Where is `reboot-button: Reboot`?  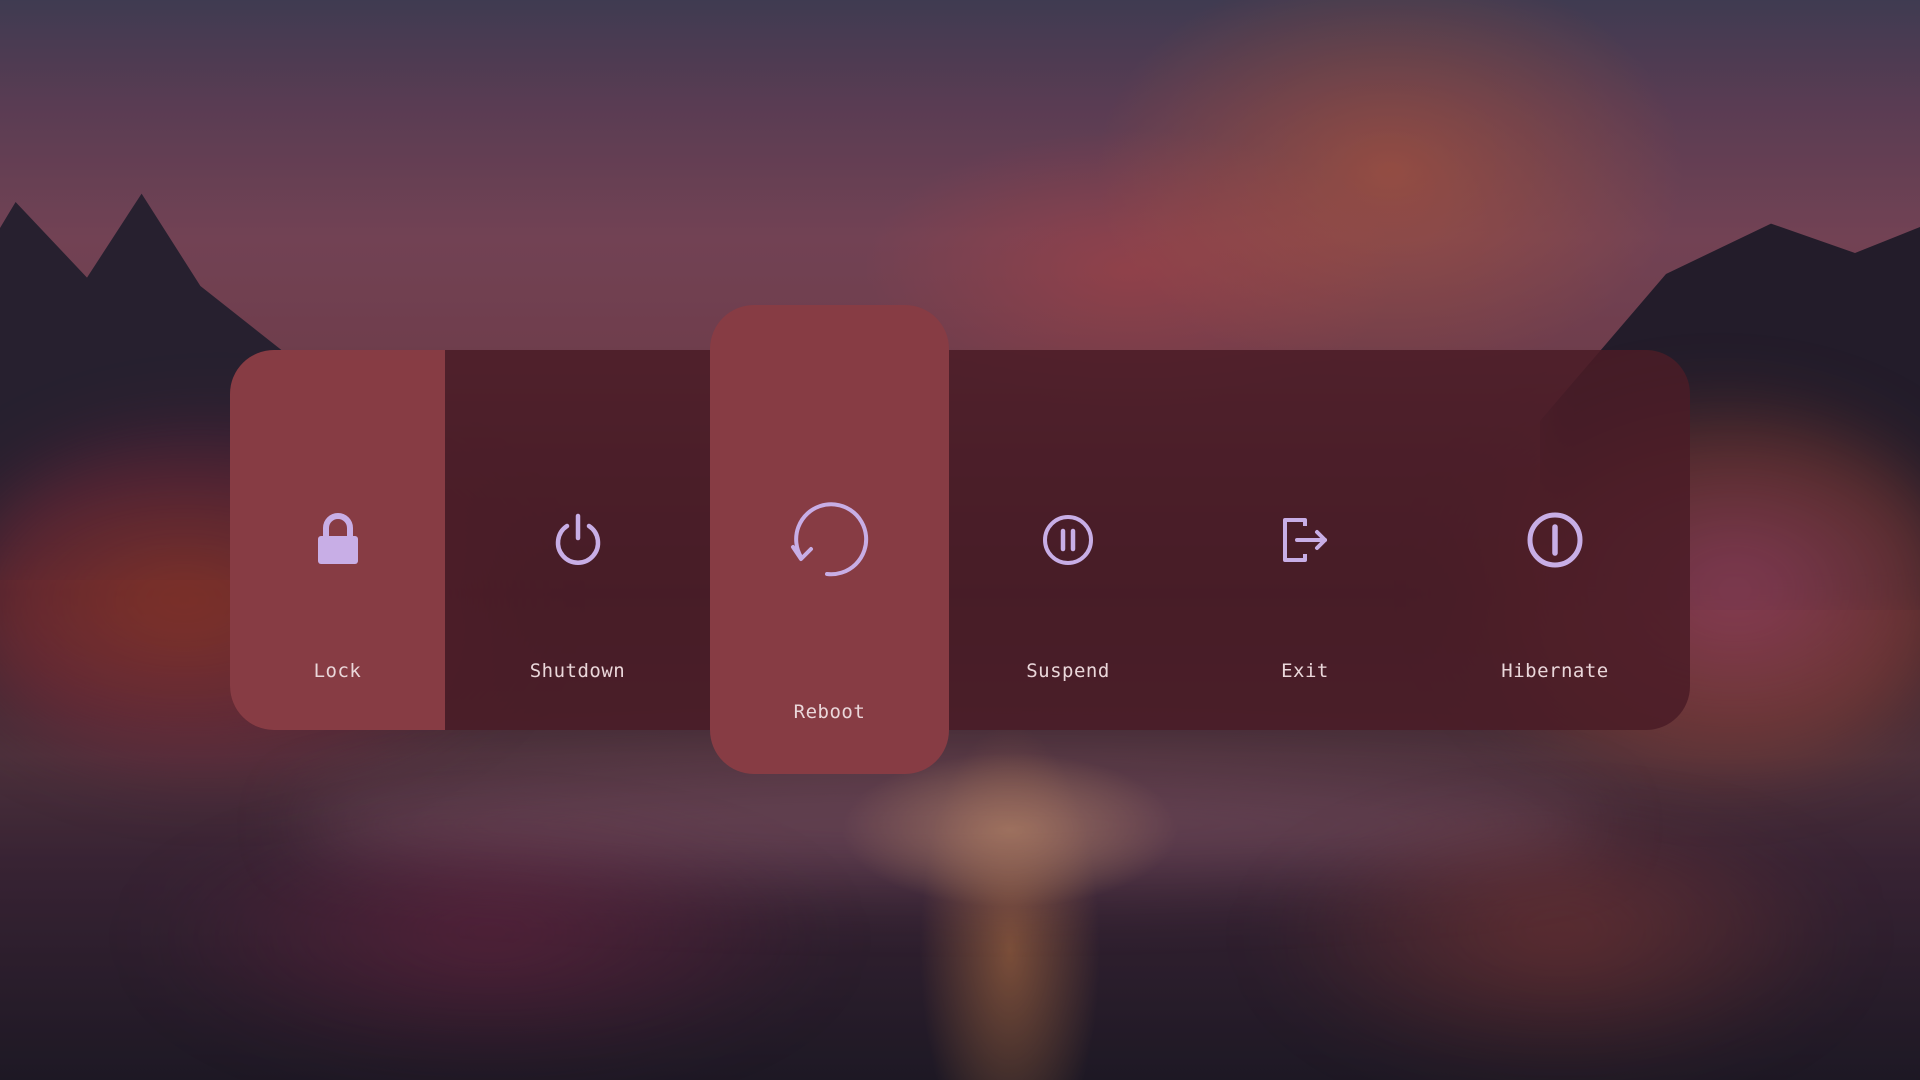
reboot-button: Reboot is located at coordinates (829, 539).